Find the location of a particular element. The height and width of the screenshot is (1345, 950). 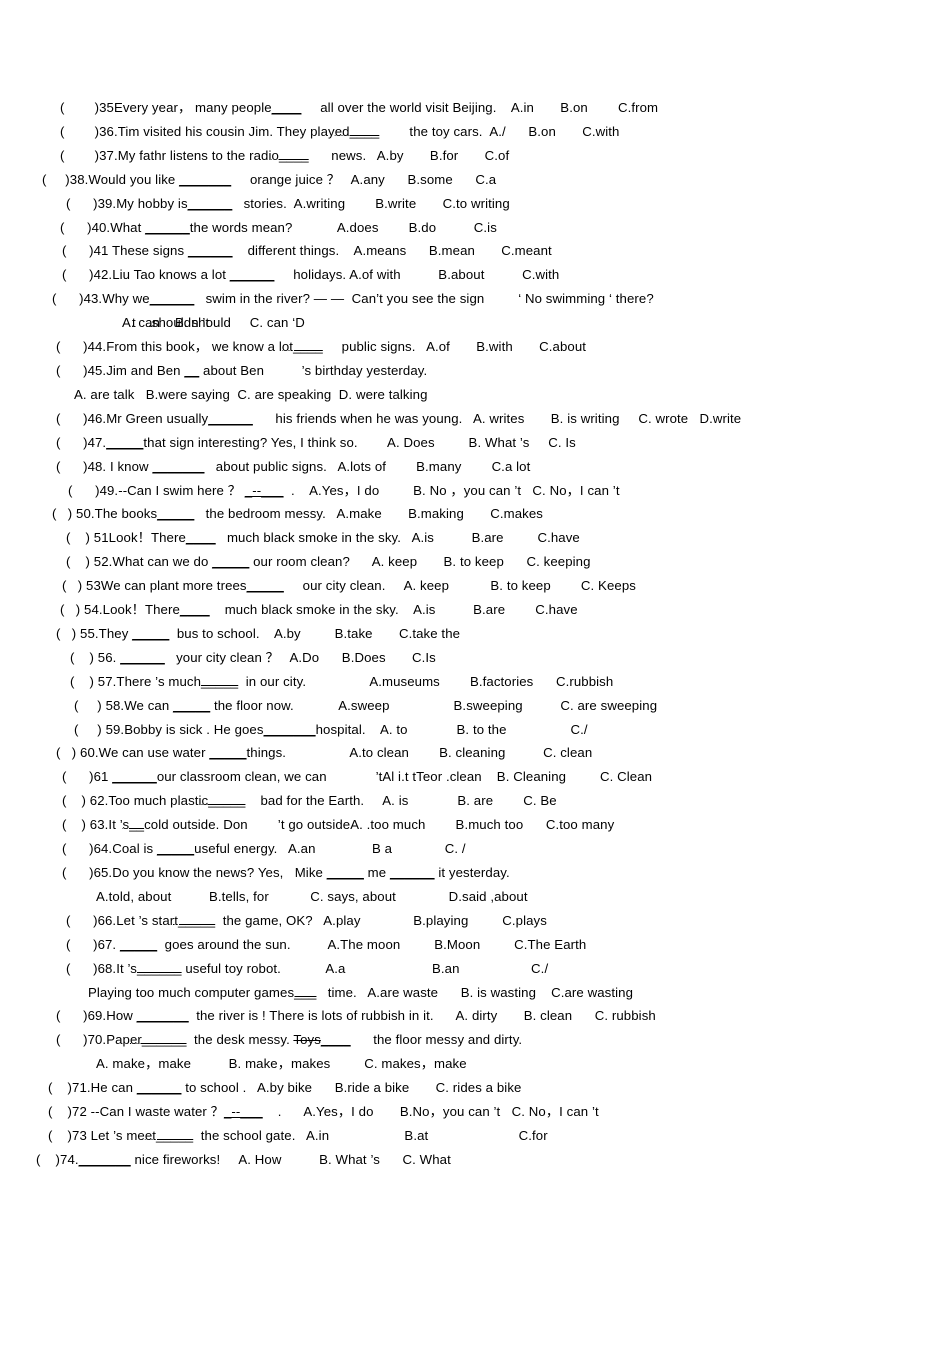

question-text: ( ) 63.It ’ is located at coordinates (92, 825).